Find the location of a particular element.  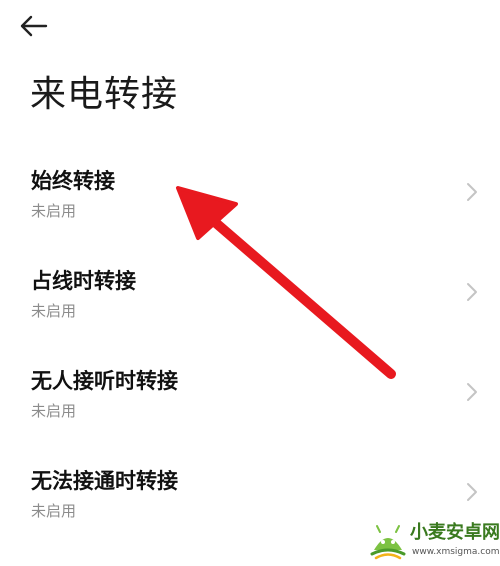

arrow-left-icon is located at coordinates (34, 26).